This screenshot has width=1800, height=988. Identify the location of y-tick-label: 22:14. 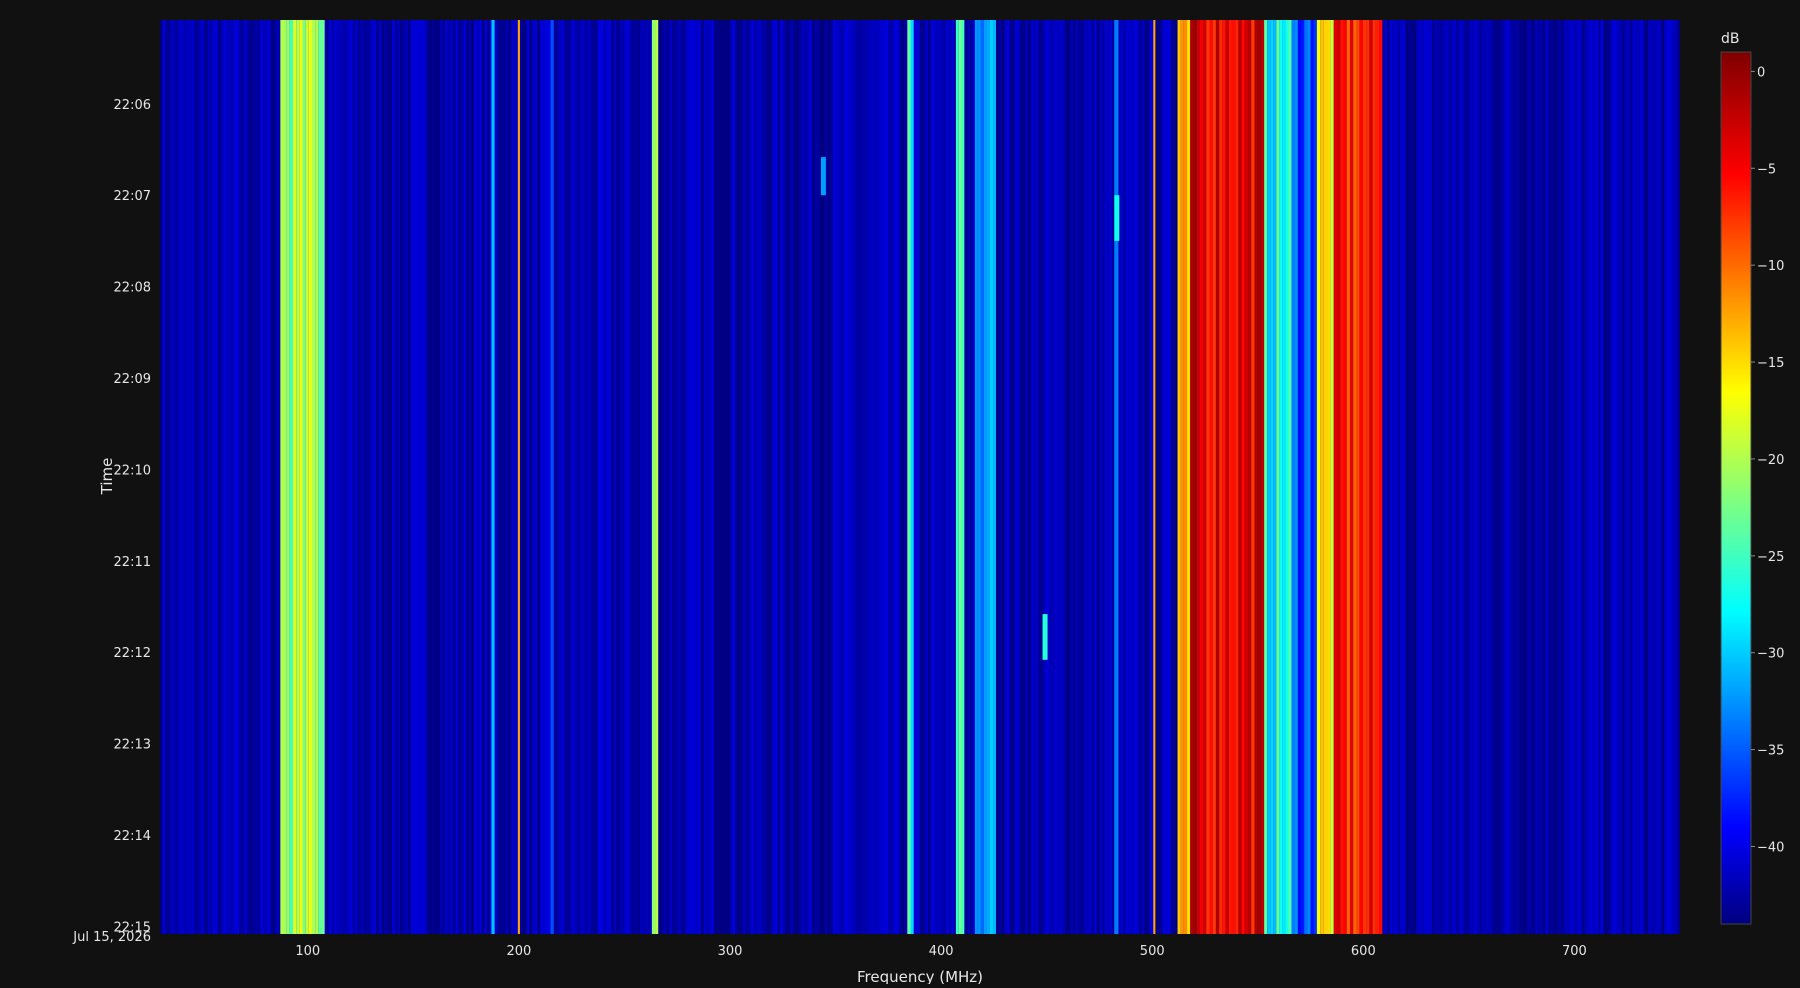
(132, 836).